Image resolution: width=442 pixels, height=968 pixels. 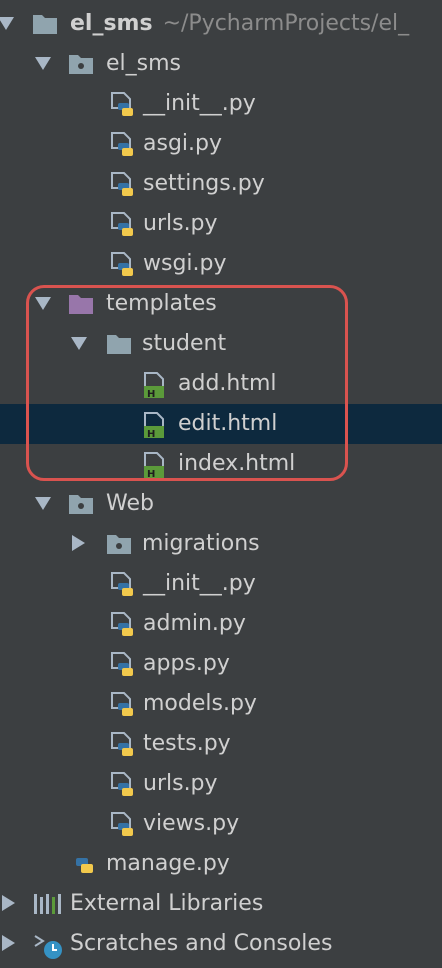 I want to click on tree-row-file: apps.py, so click(x=221, y=664).